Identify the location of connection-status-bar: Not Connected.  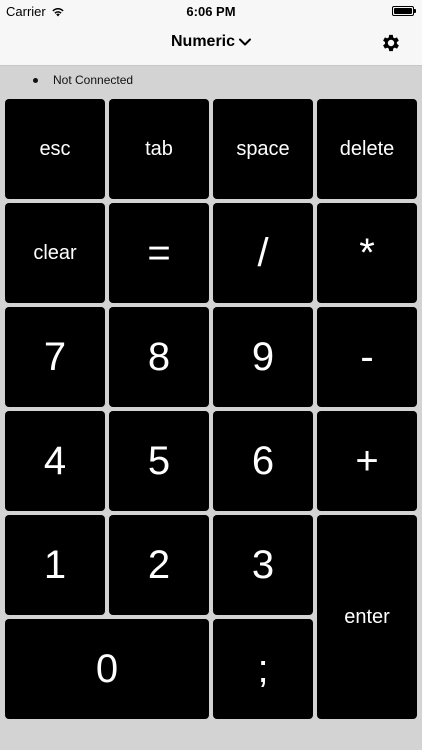
(211, 80).